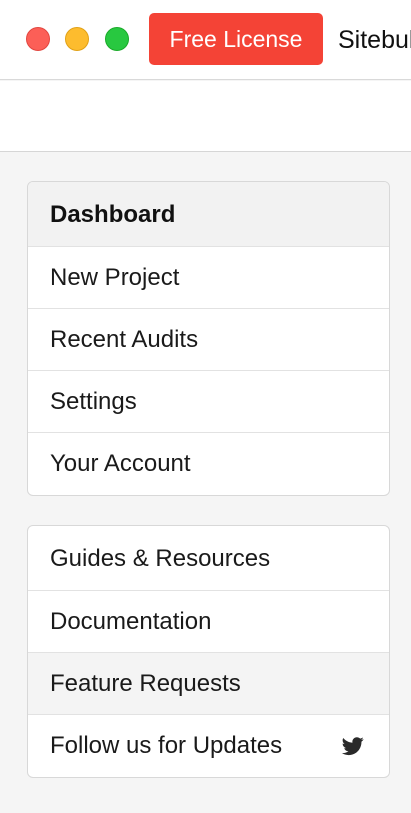 The image size is (411, 813). Describe the element at coordinates (208, 214) in the screenshot. I see `nav-item-dashboard: Dashboard` at that location.